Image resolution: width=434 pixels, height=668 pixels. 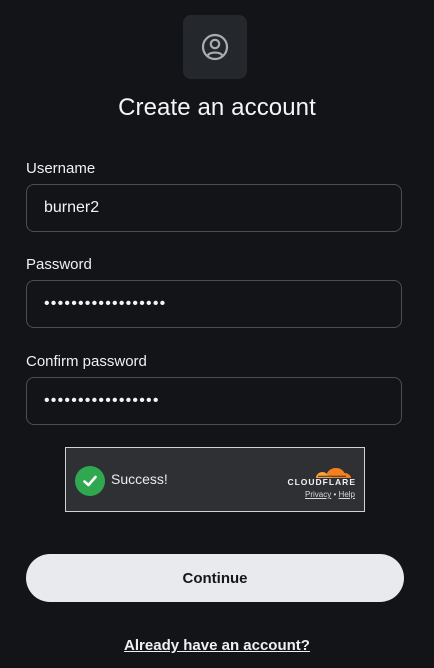 I want to click on help-link: Help, so click(x=347, y=494).